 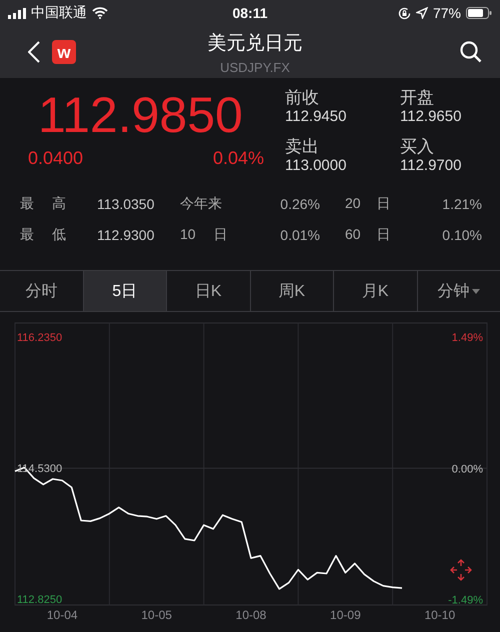 I want to click on price-change: 0.0400, so click(x=56, y=158).